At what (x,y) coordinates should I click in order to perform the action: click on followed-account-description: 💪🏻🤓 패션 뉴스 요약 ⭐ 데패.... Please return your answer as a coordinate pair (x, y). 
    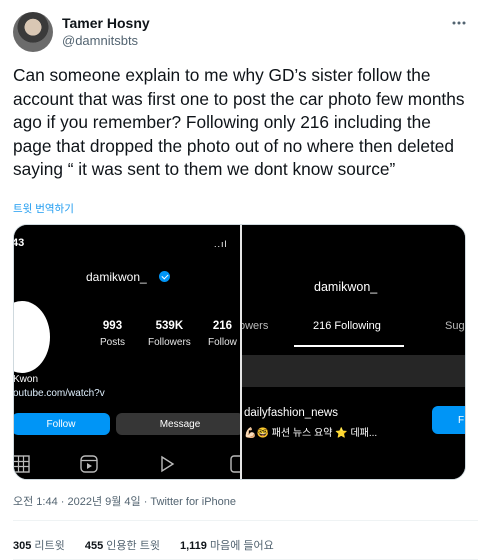
    Looking at the image, I should click on (311, 433).